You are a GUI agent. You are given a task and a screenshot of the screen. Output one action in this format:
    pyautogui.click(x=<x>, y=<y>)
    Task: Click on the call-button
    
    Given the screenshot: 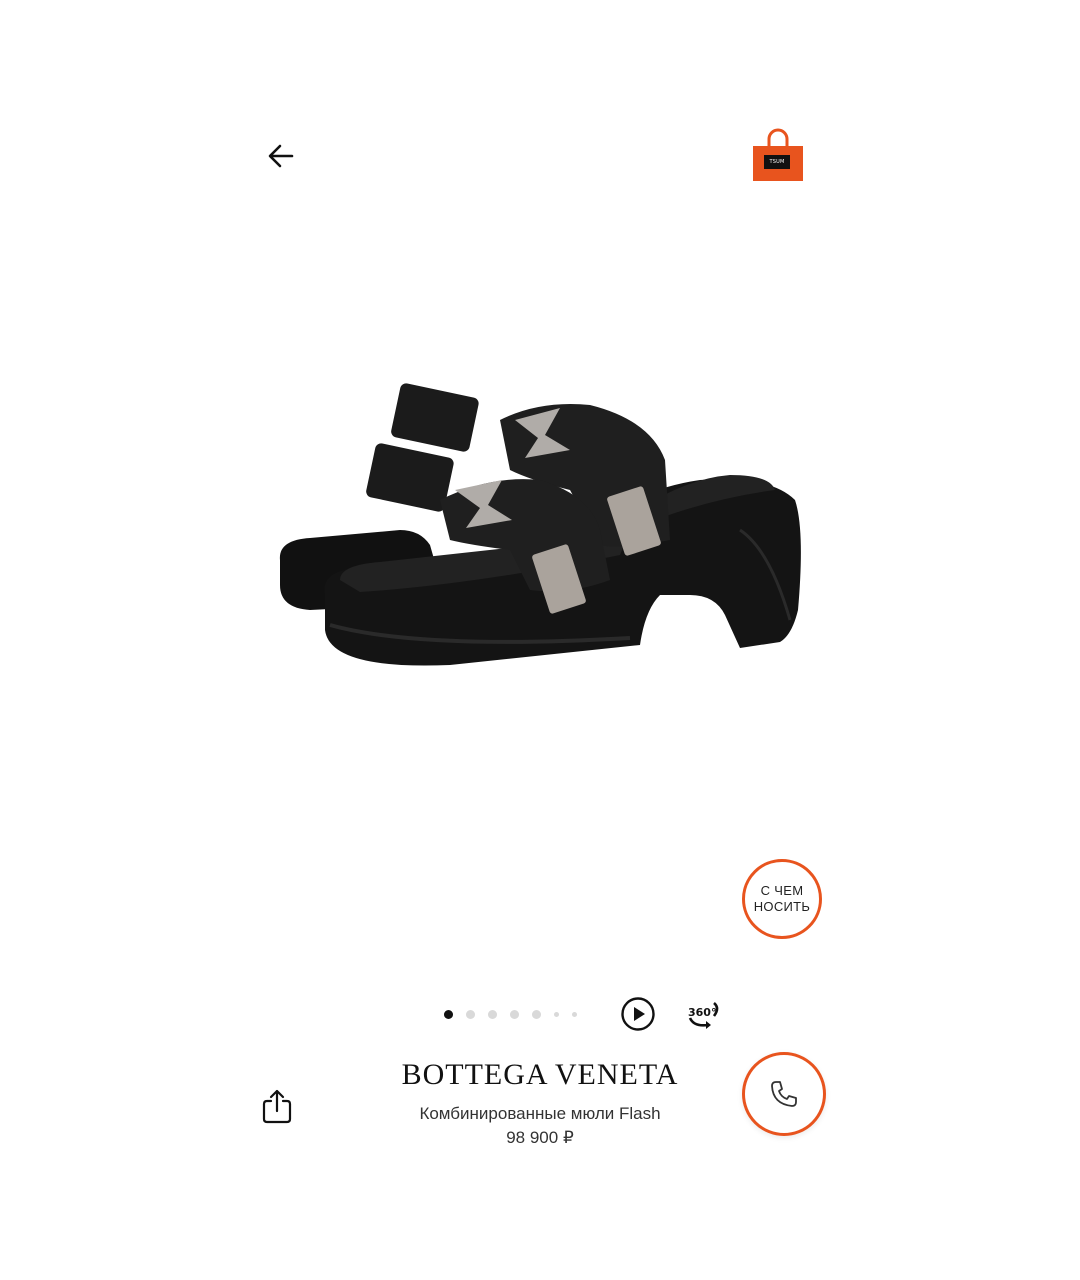 What is the action you would take?
    pyautogui.click(x=784, y=1094)
    